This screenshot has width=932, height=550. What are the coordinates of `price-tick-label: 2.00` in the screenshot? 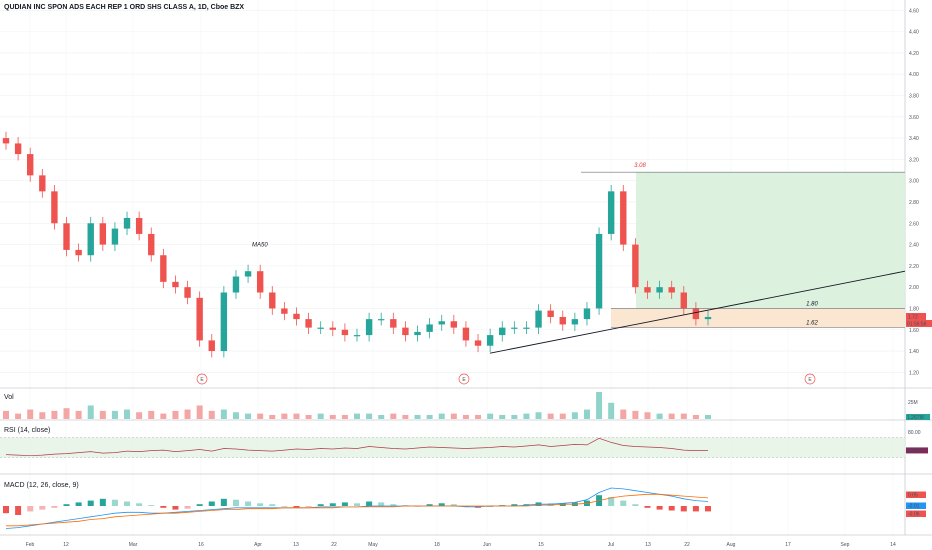 It's located at (914, 288).